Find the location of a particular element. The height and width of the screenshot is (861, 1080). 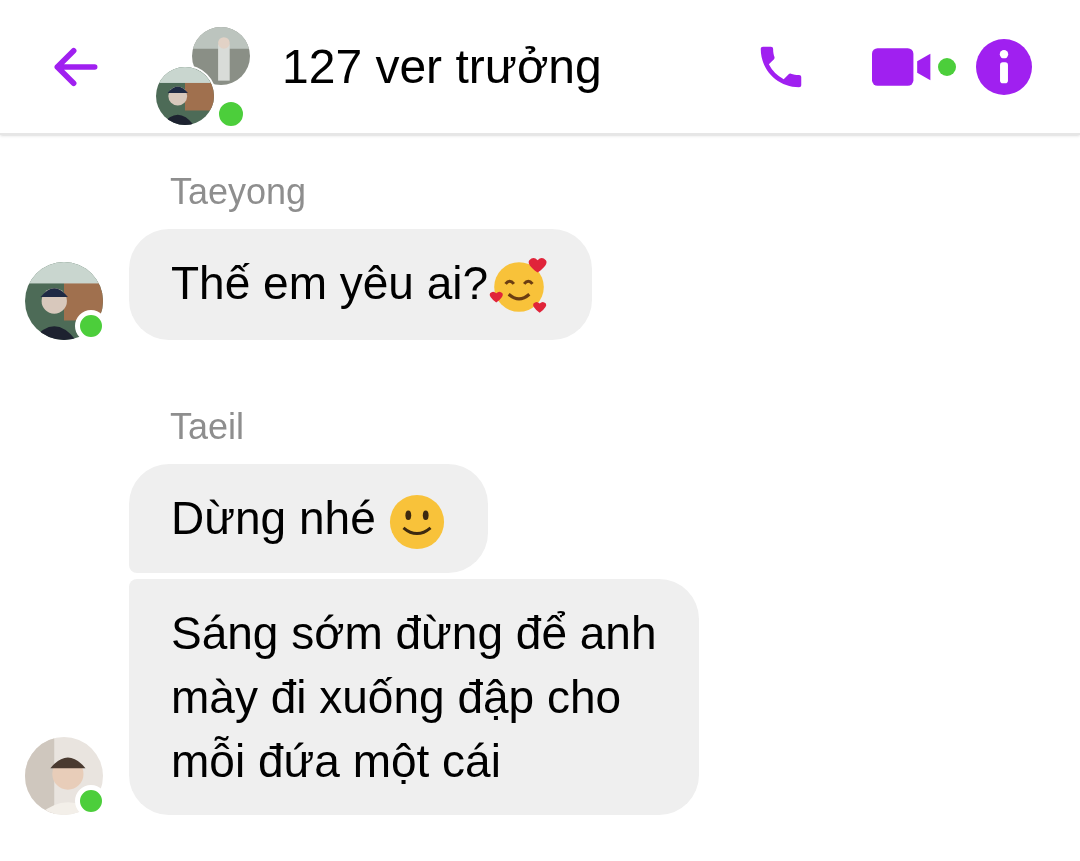

message-text: mày đi xuống đập cho is located at coordinates (396, 696).